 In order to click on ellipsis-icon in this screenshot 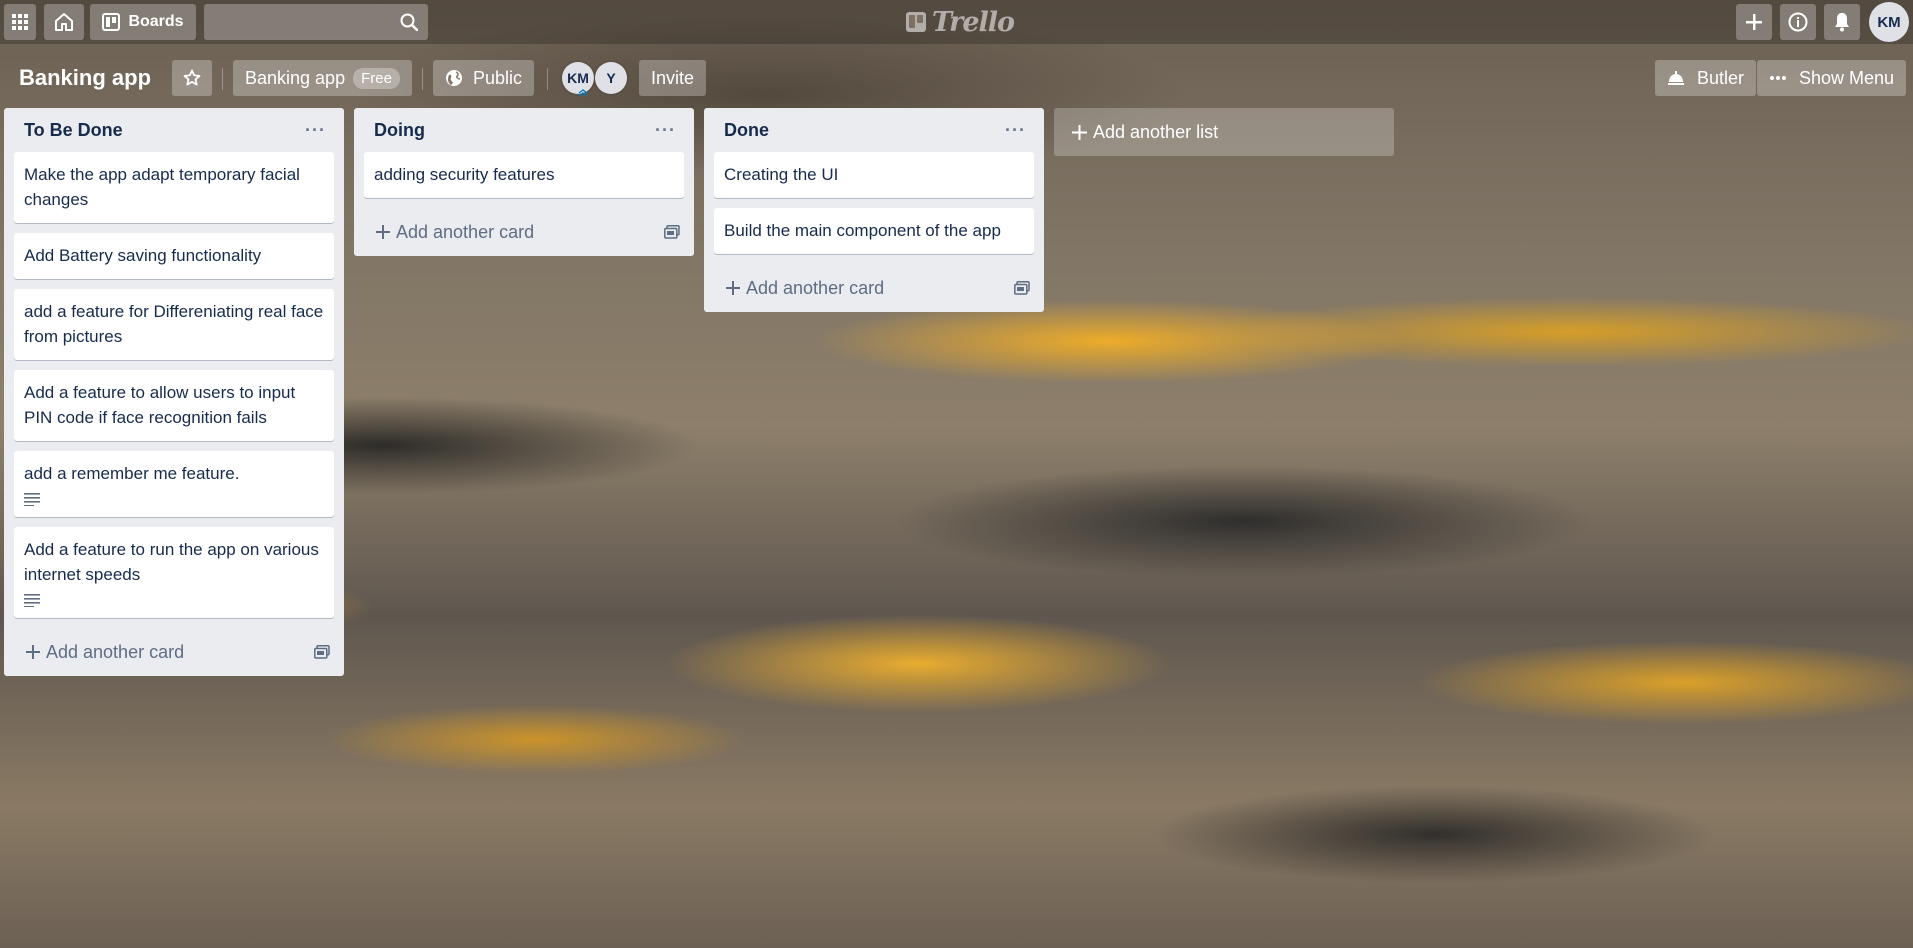, I will do `click(1778, 78)`.